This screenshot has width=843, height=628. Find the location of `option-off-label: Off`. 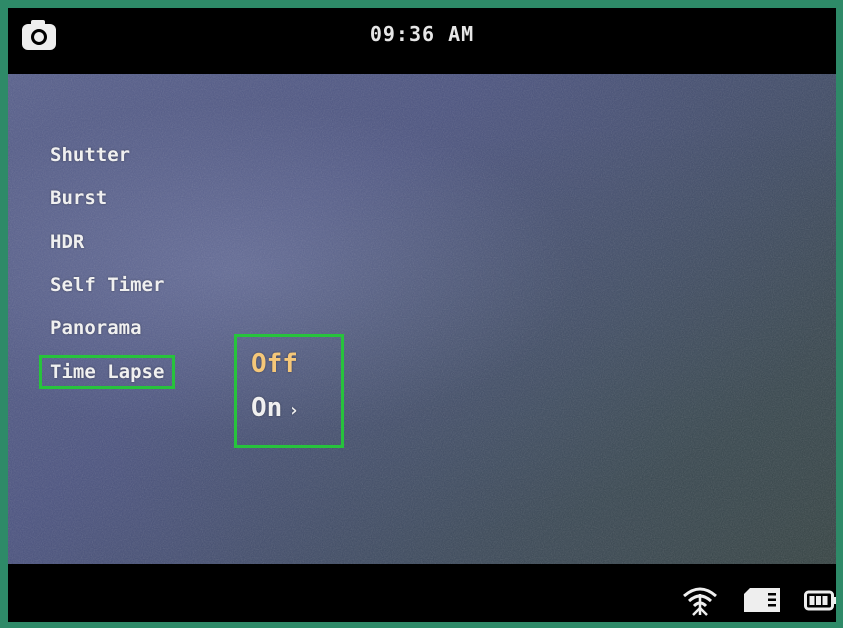

option-off-label: Off is located at coordinates (274, 364).